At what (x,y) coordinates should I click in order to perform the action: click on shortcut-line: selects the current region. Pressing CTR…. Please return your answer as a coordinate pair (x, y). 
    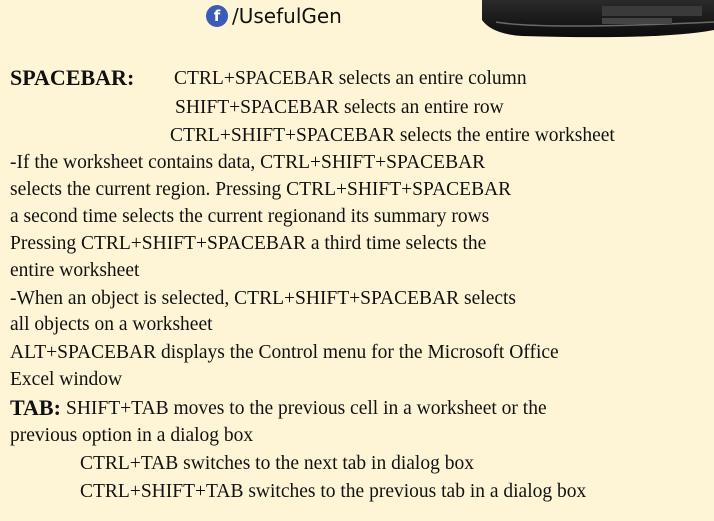
    Looking at the image, I should click on (261, 189).